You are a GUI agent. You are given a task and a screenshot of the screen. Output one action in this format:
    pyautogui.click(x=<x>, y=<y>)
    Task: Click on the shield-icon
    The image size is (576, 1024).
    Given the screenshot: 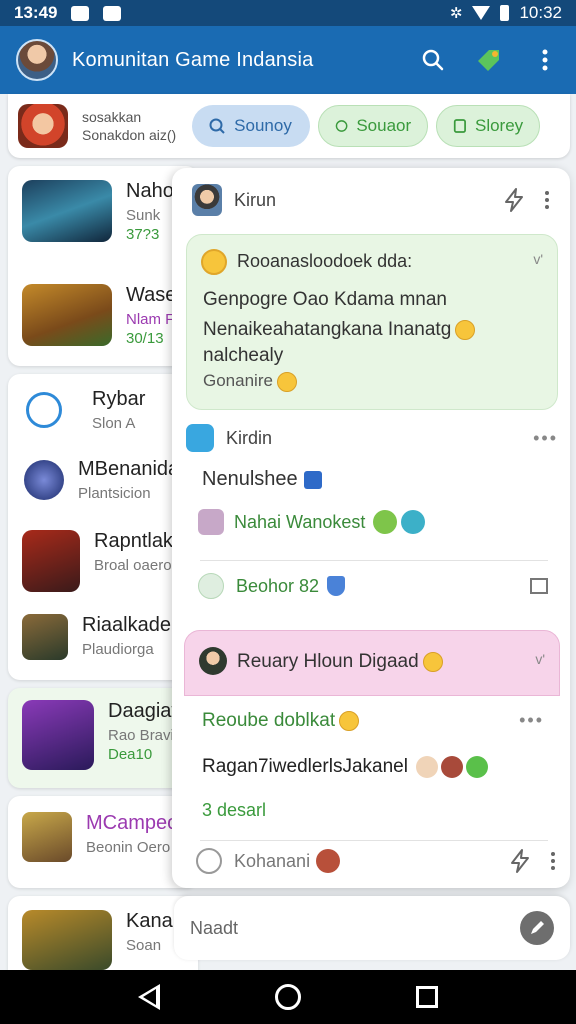 What is the action you would take?
    pyautogui.click(x=336, y=586)
    